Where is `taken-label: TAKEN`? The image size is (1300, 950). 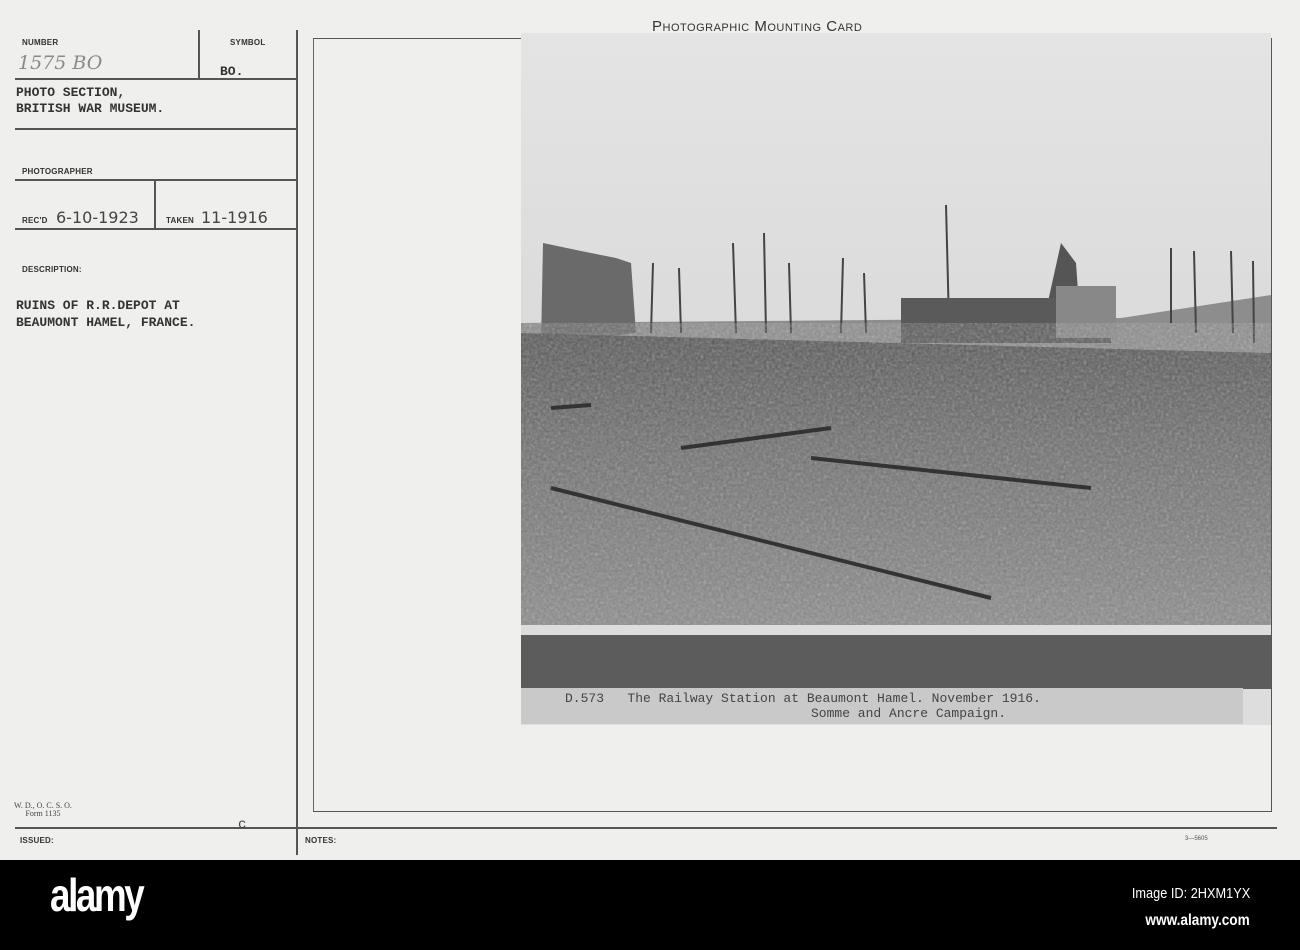 taken-label: TAKEN is located at coordinates (180, 220).